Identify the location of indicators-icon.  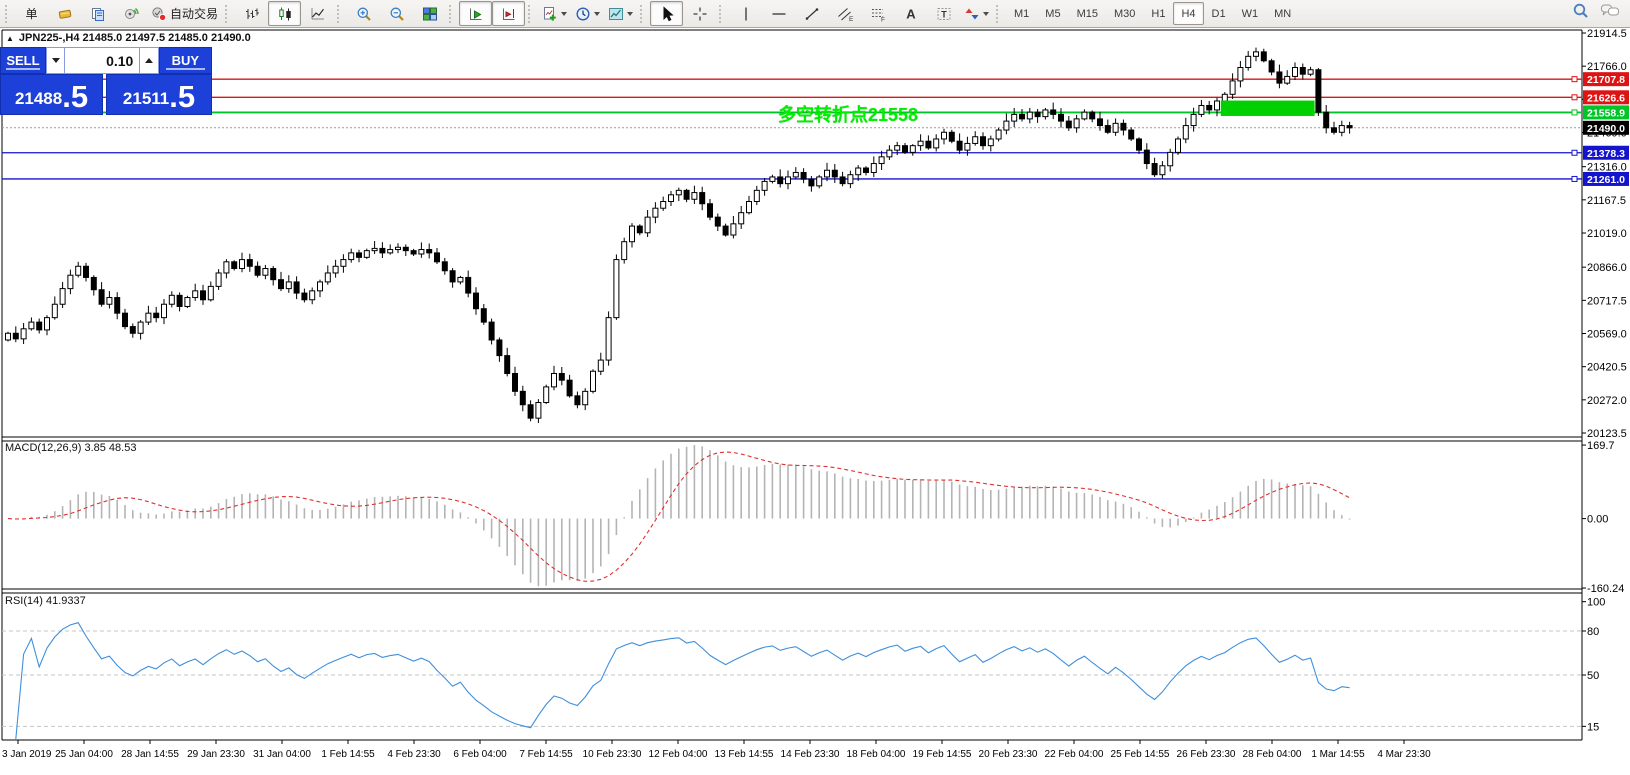
(554, 13).